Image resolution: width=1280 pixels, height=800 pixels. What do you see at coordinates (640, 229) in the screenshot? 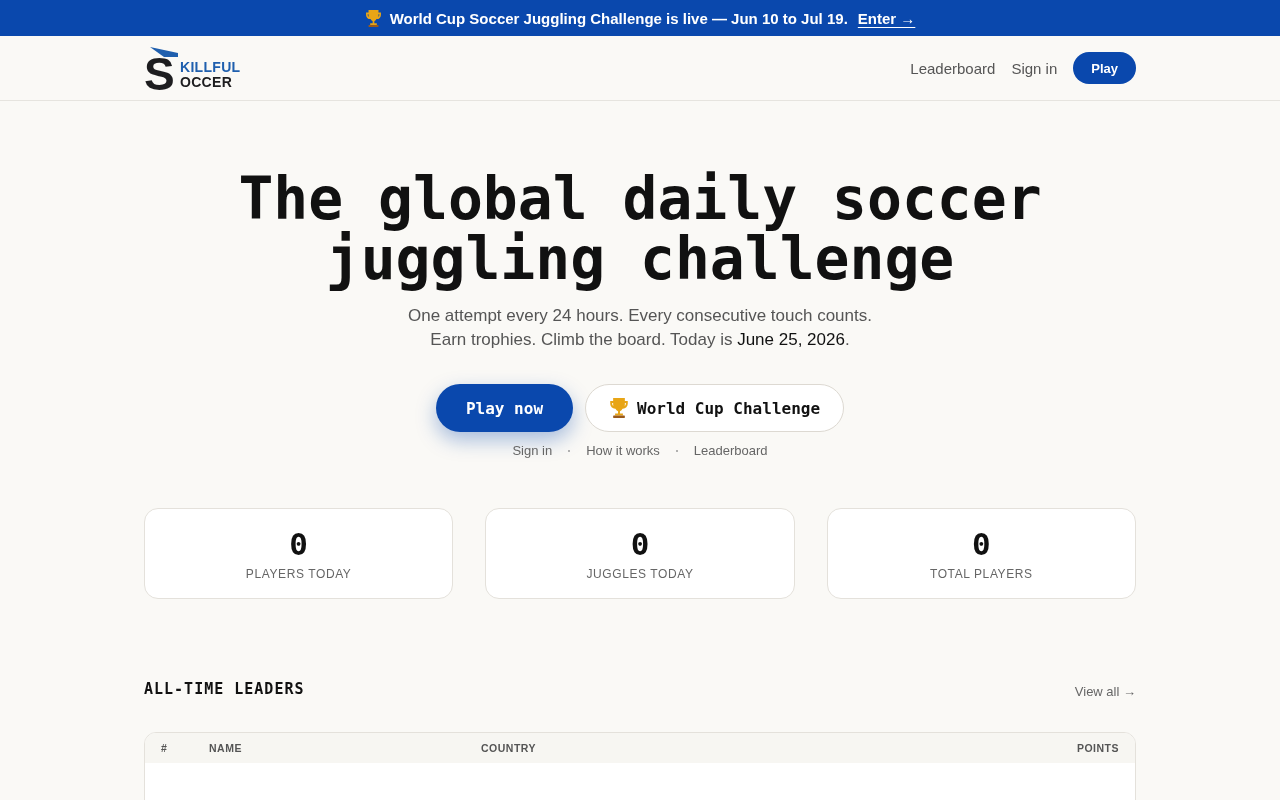
I see `hero-title: The global daily soccer juggling challenge` at bounding box center [640, 229].